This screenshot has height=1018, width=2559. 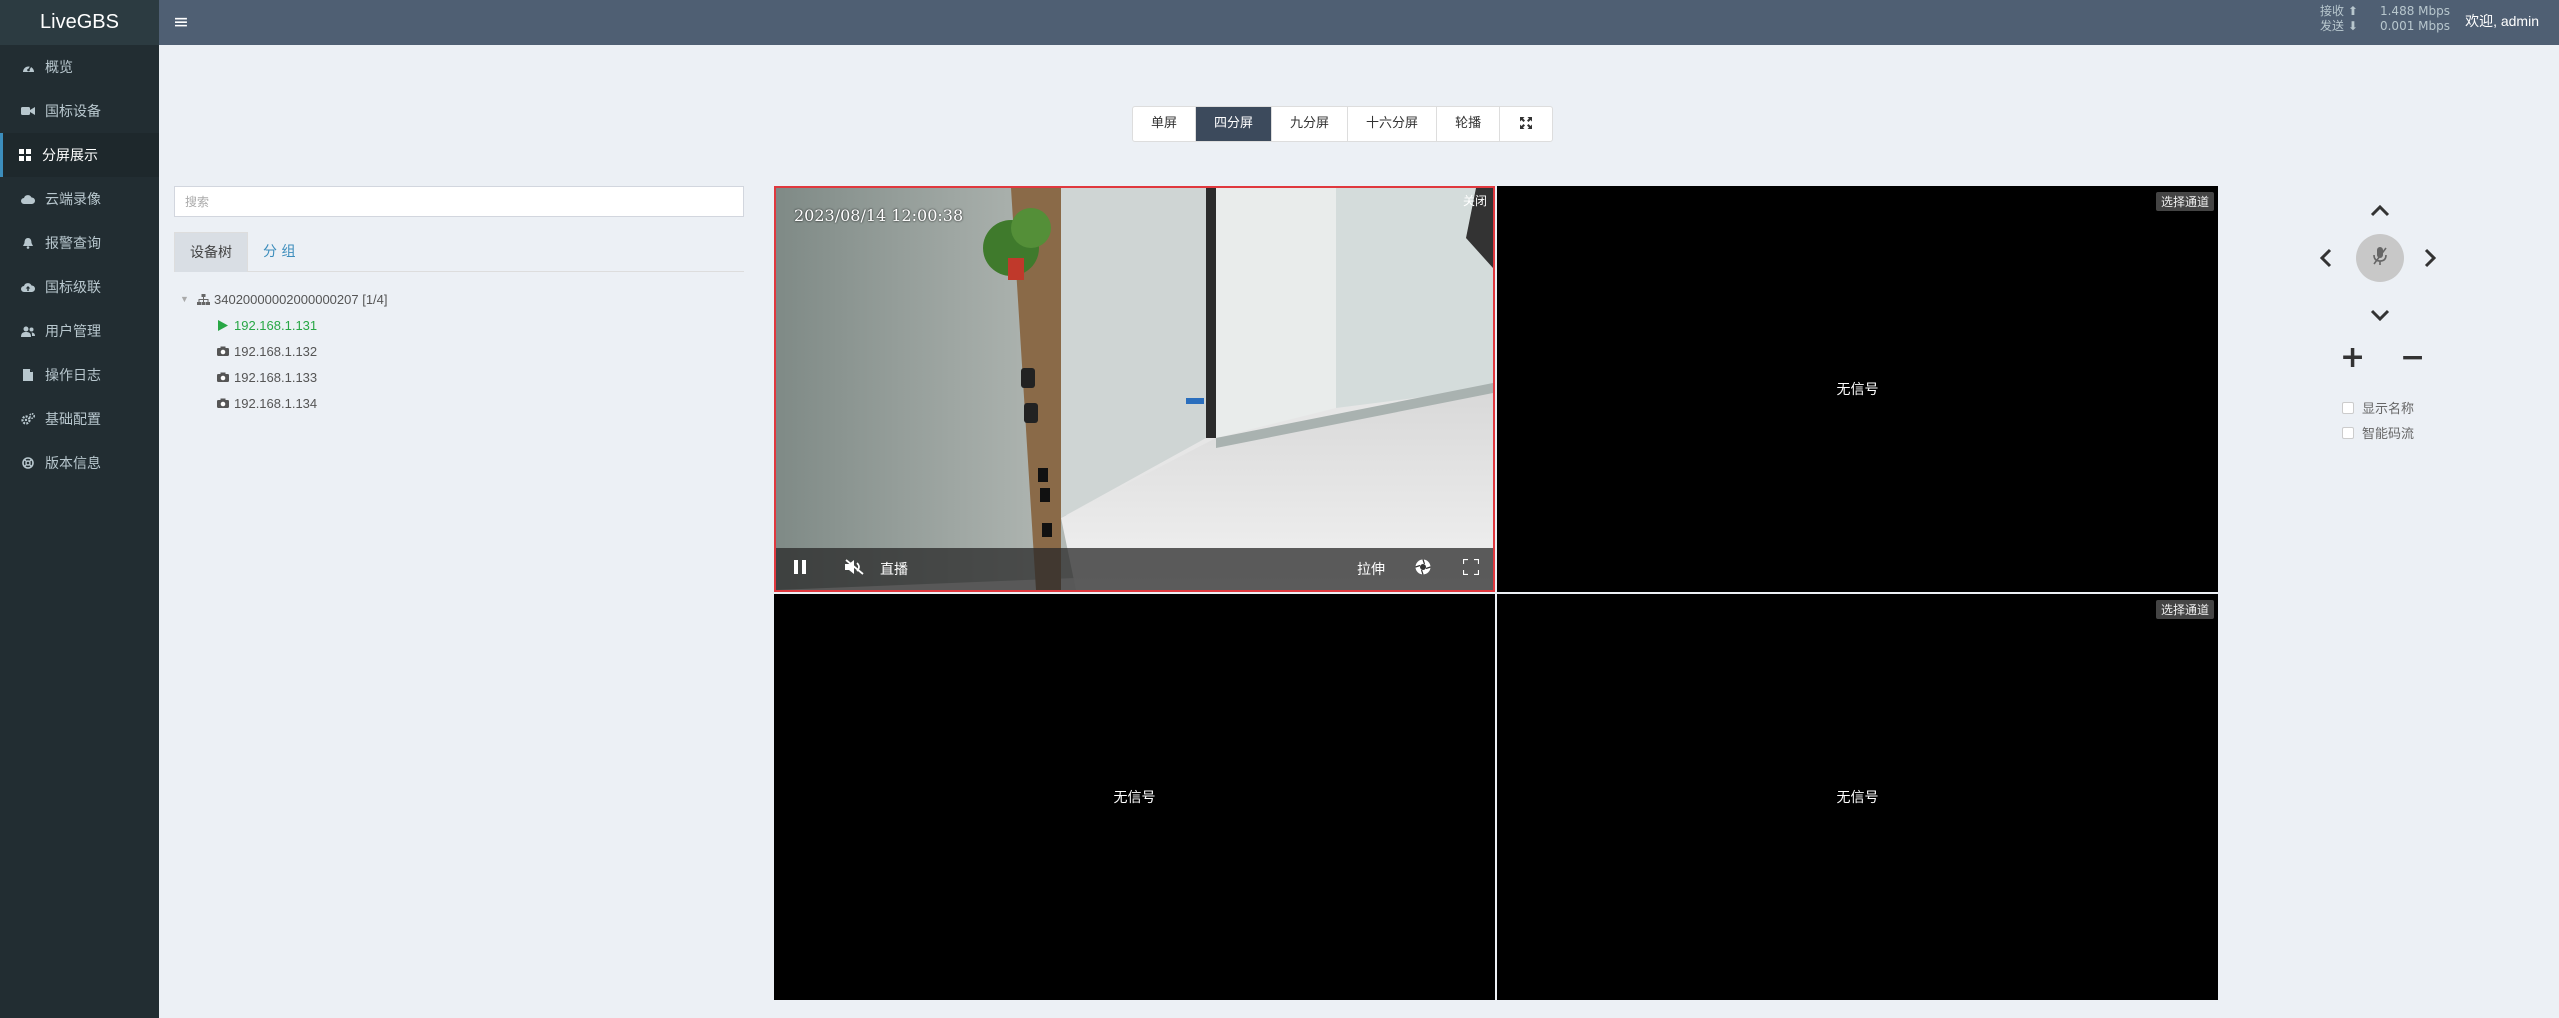 What do you see at coordinates (2388, 409) in the screenshot?
I see `show-name-label: 显示名称` at bounding box center [2388, 409].